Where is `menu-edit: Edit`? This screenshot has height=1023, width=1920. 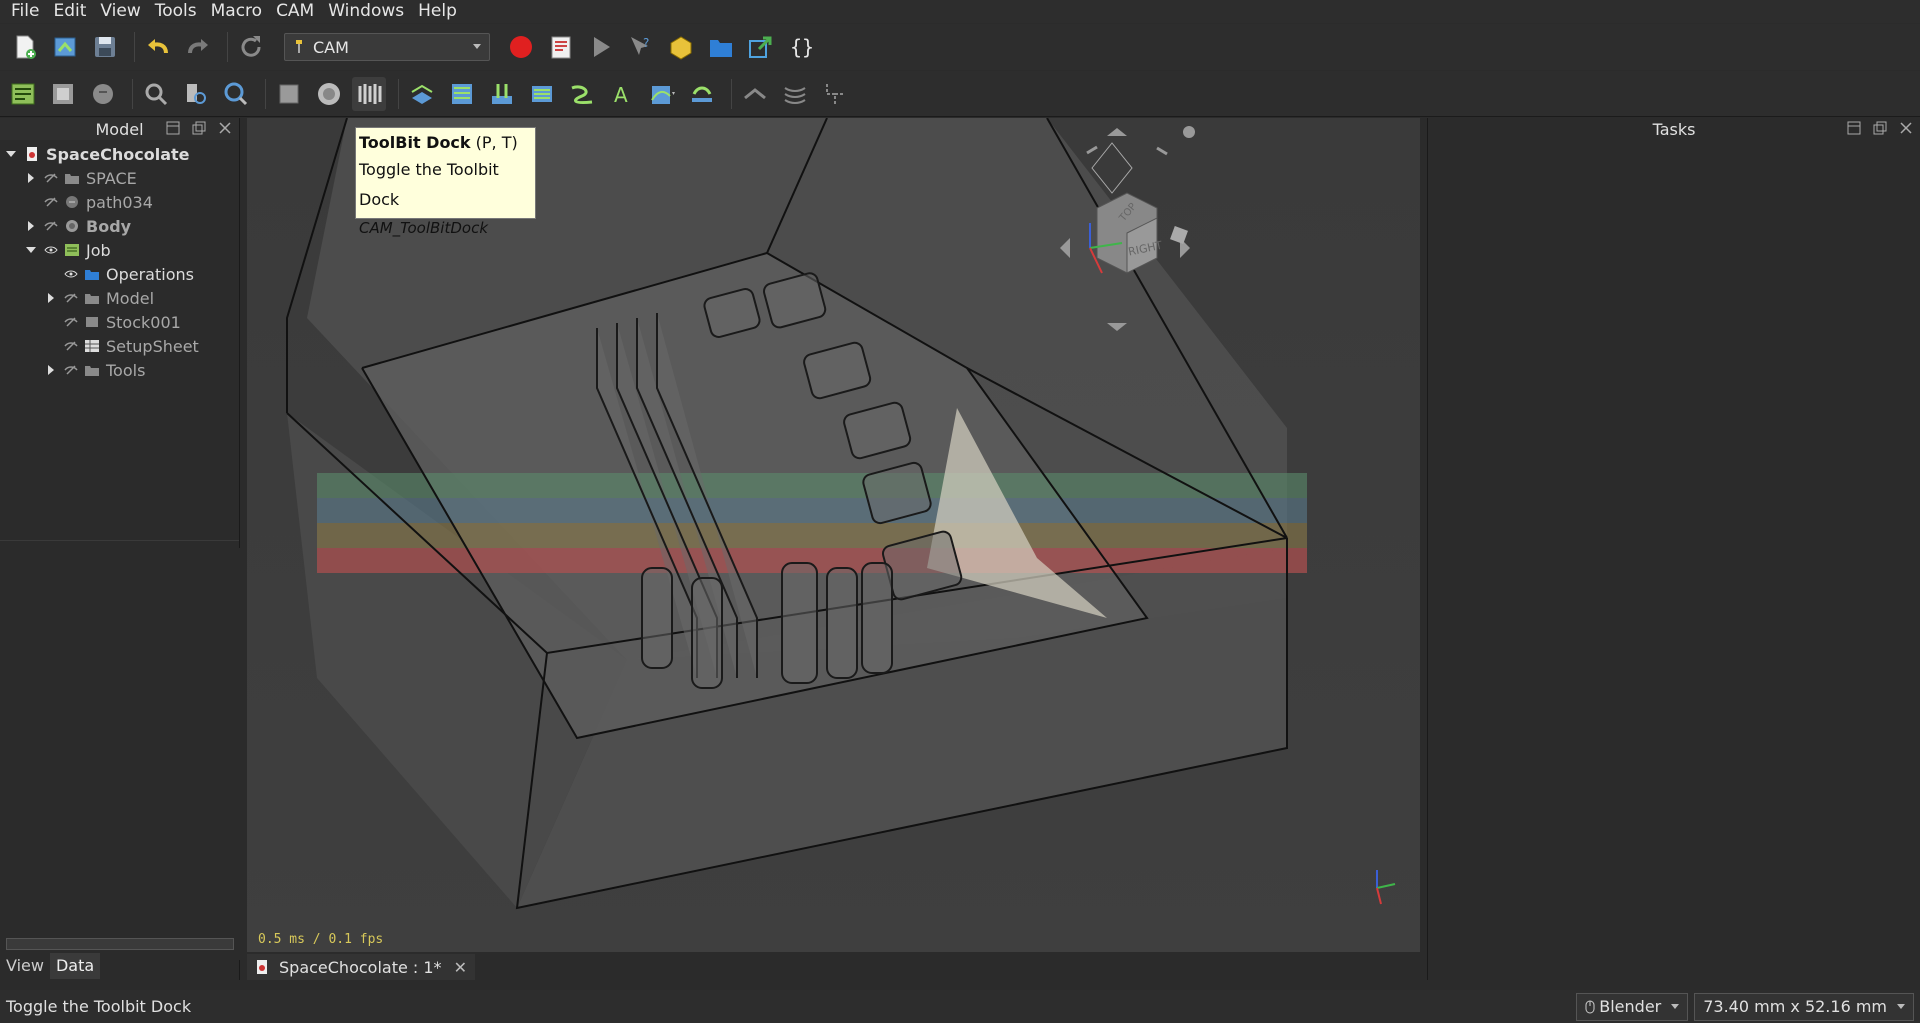 menu-edit: Edit is located at coordinates (69, 11).